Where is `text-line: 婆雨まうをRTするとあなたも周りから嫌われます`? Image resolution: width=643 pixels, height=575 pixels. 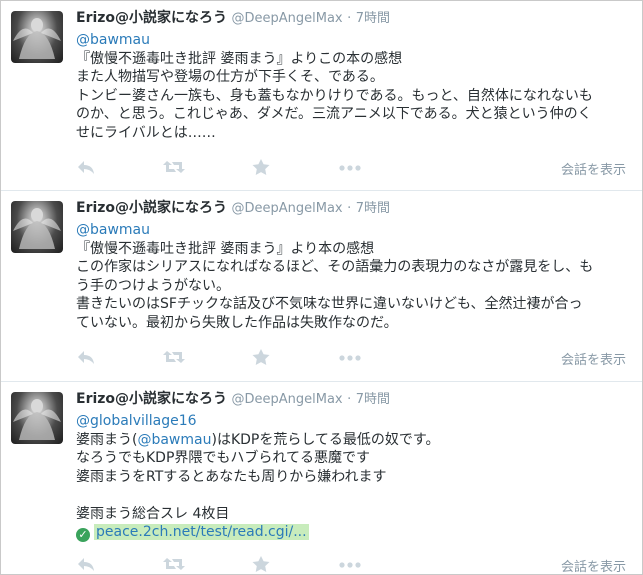 text-line: 婆雨まうをRTするとあなたも周りから嫌われます is located at coordinates (231, 476).